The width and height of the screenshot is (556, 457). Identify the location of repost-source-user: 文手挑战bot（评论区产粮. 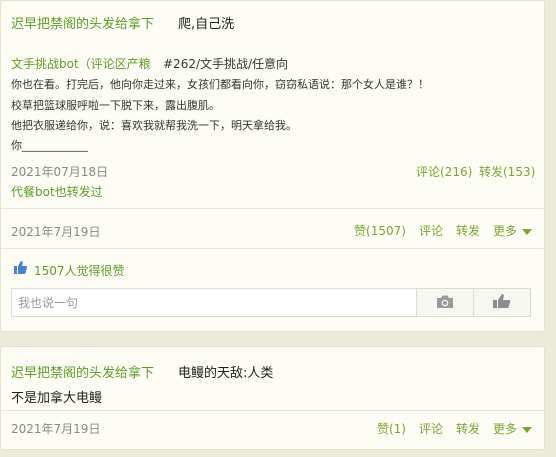
(81, 63).